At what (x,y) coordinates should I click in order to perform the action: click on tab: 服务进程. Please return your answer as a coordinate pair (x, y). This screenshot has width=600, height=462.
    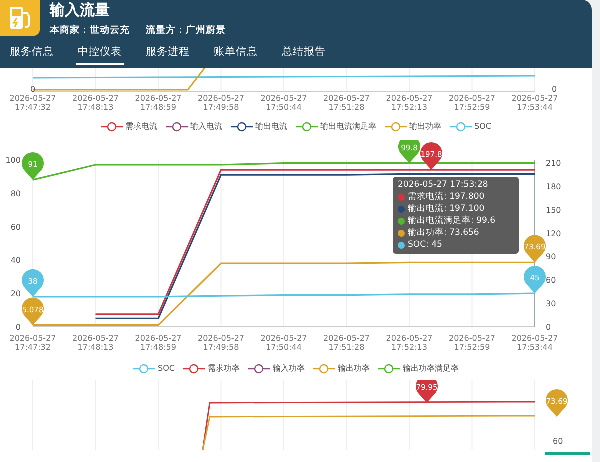
    Looking at the image, I should click on (168, 55).